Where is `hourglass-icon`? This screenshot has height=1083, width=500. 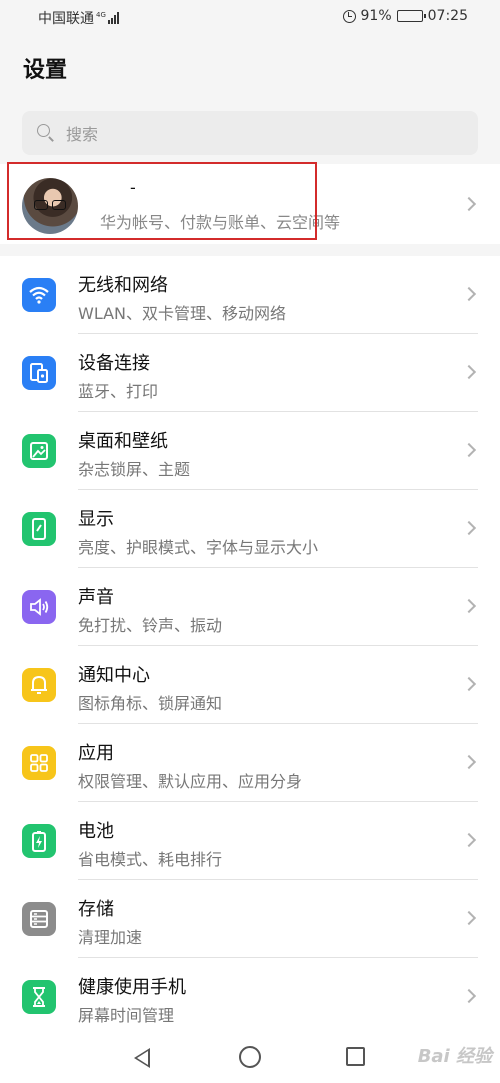 hourglass-icon is located at coordinates (39, 997).